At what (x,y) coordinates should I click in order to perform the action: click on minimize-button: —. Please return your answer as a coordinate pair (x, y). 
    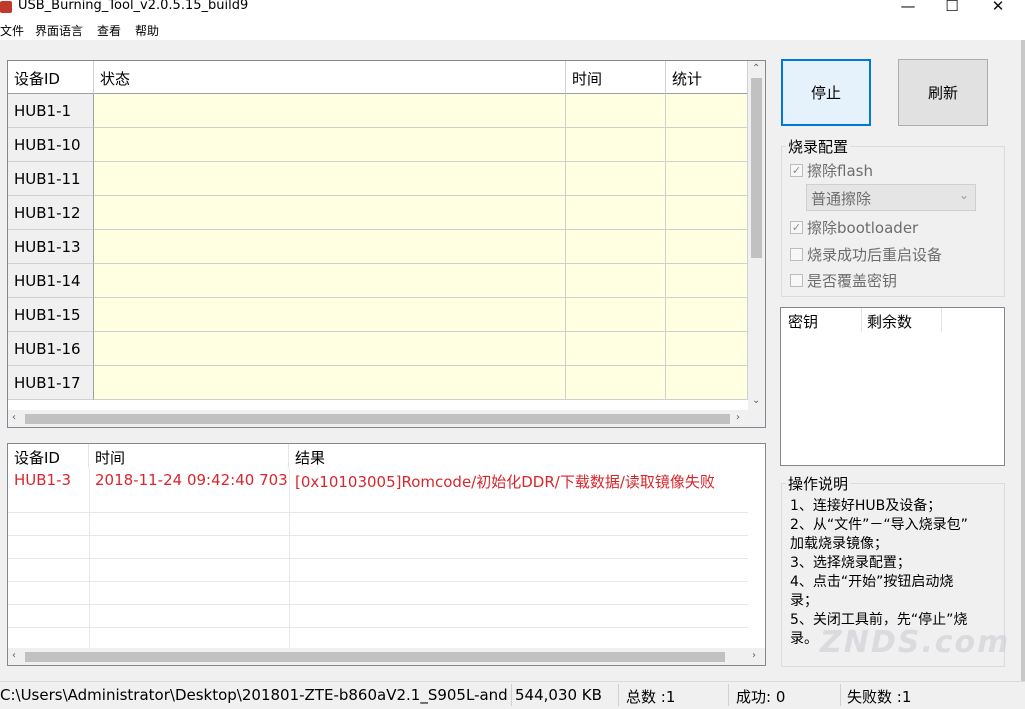
    Looking at the image, I should click on (908, 8).